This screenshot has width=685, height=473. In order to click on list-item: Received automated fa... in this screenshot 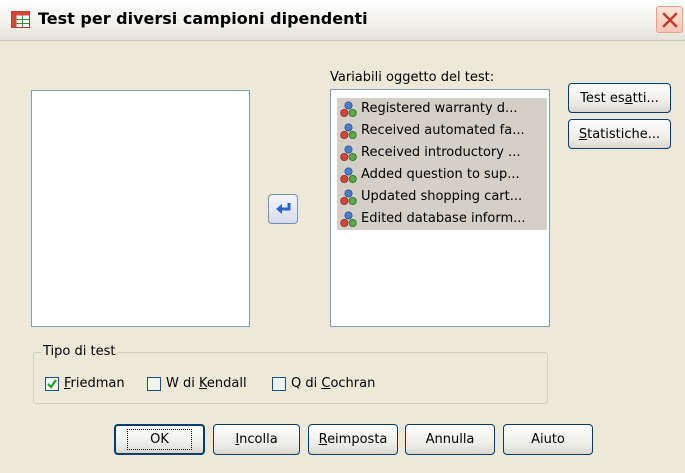, I will do `click(442, 131)`.